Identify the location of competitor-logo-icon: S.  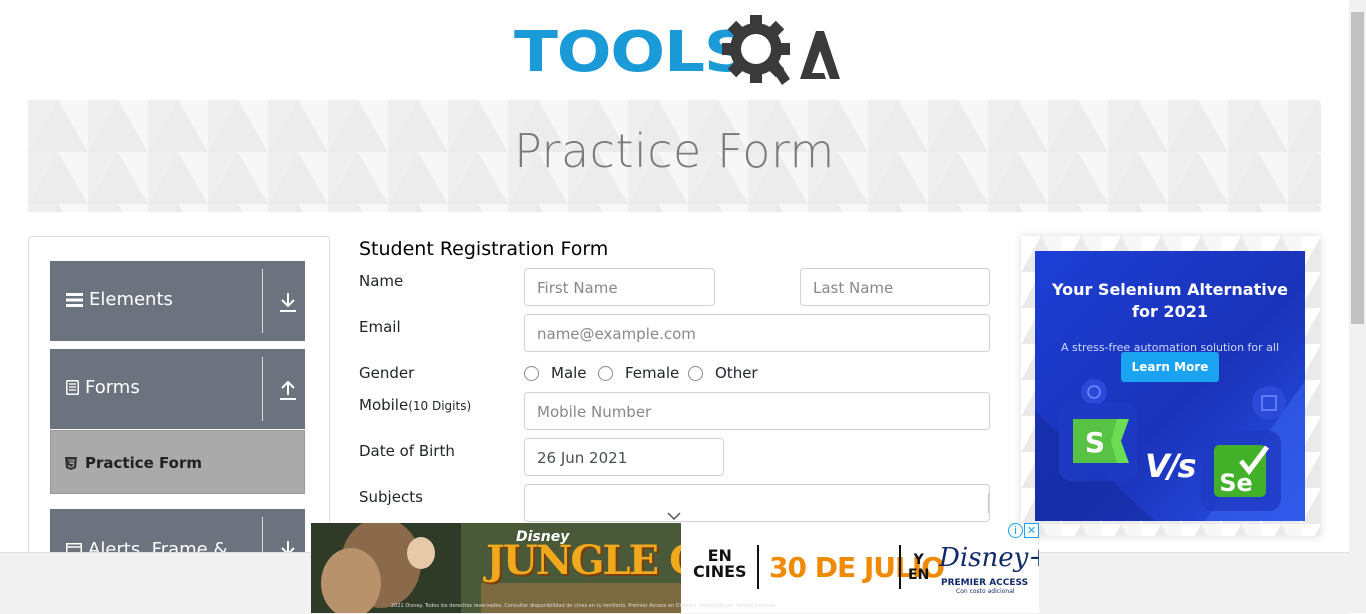
(1098, 442).